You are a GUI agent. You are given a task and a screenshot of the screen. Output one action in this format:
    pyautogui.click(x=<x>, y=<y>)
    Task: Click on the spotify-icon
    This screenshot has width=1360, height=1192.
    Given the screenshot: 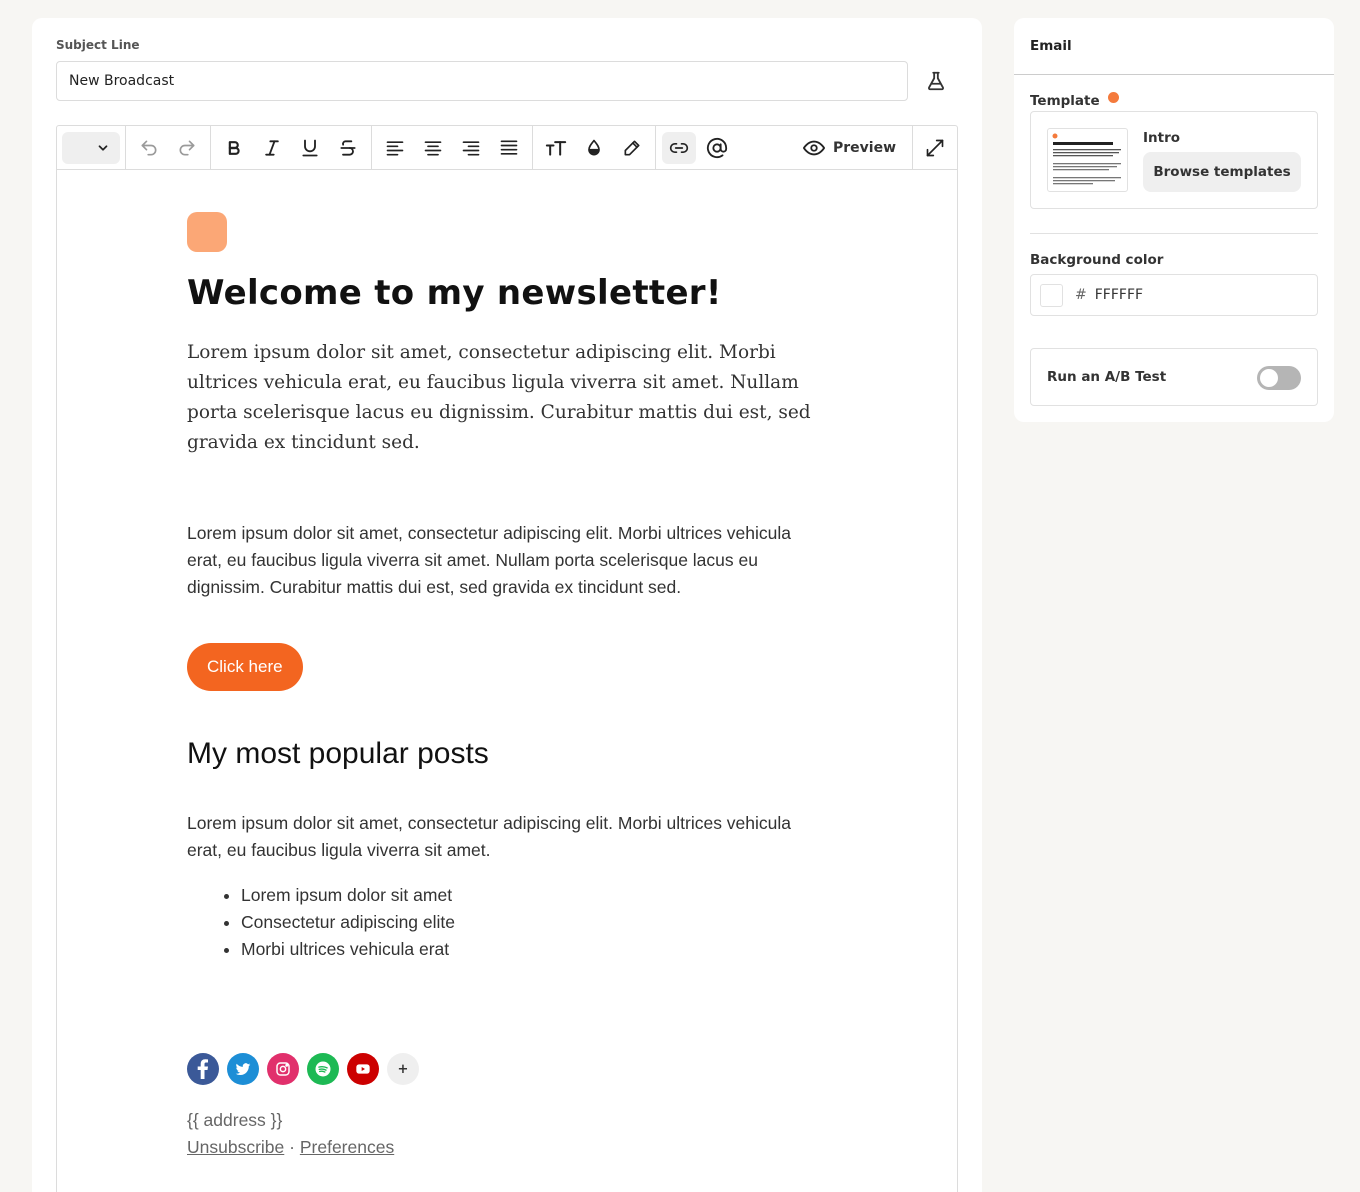 What is the action you would take?
    pyautogui.click(x=323, y=1069)
    